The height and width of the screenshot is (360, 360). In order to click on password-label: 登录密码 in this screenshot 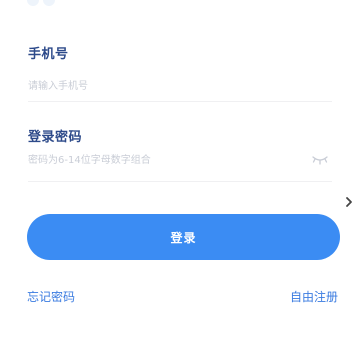, I will do `click(55, 137)`.